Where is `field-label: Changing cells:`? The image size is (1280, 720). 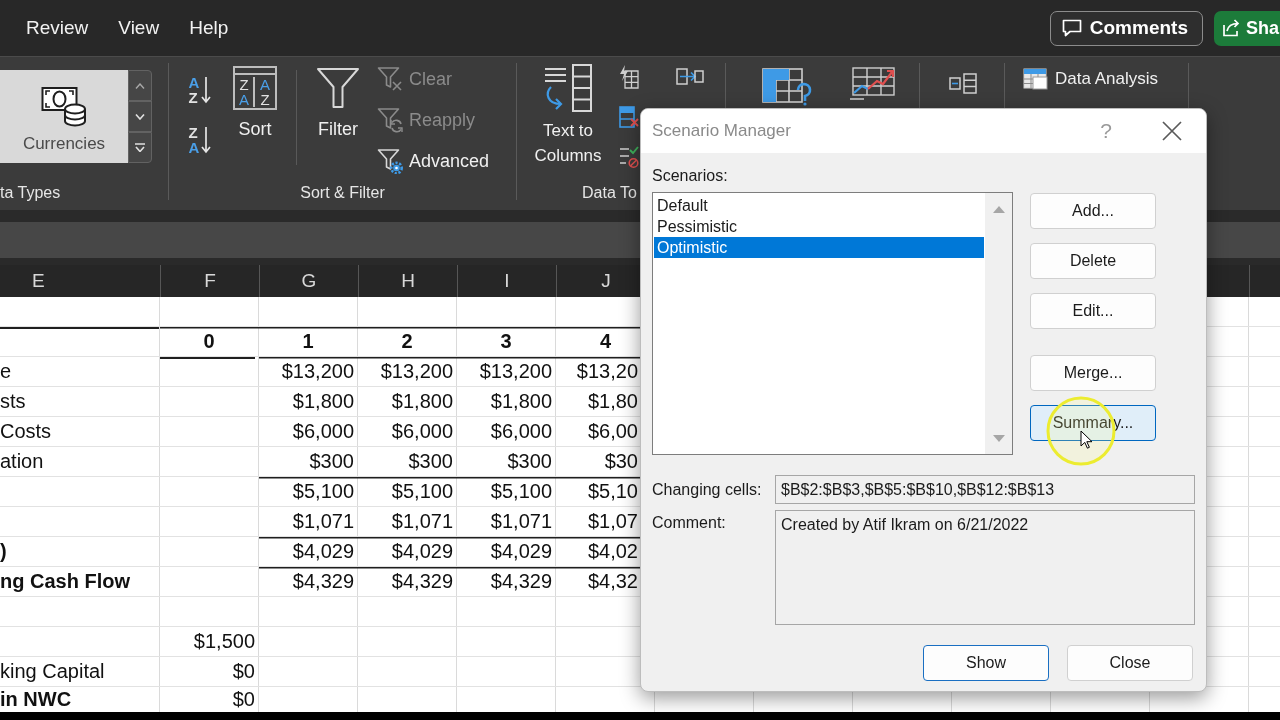
field-label: Changing cells: is located at coordinates (707, 489).